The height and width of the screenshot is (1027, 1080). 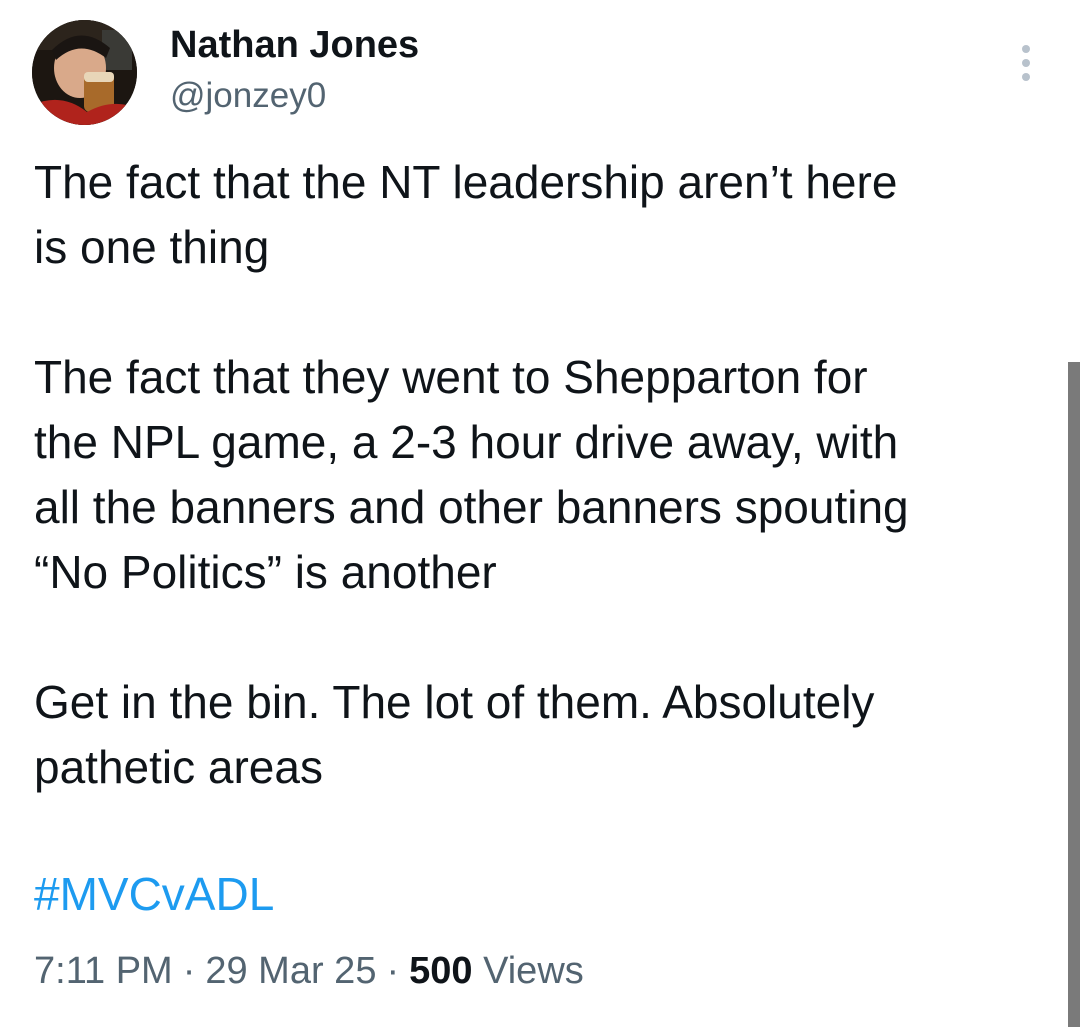 I want to click on more-options-button, so click(x=1026, y=63).